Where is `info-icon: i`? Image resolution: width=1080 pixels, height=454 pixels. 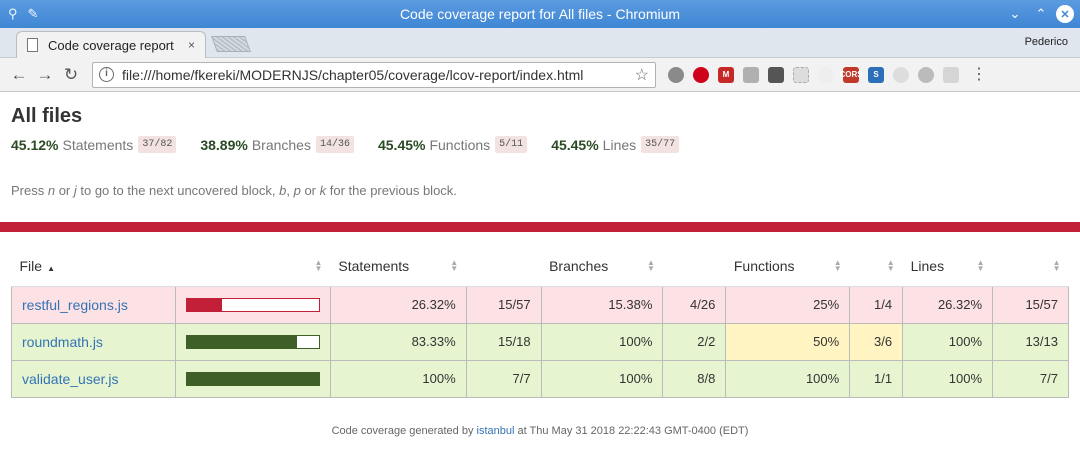
info-icon: i is located at coordinates (106, 74).